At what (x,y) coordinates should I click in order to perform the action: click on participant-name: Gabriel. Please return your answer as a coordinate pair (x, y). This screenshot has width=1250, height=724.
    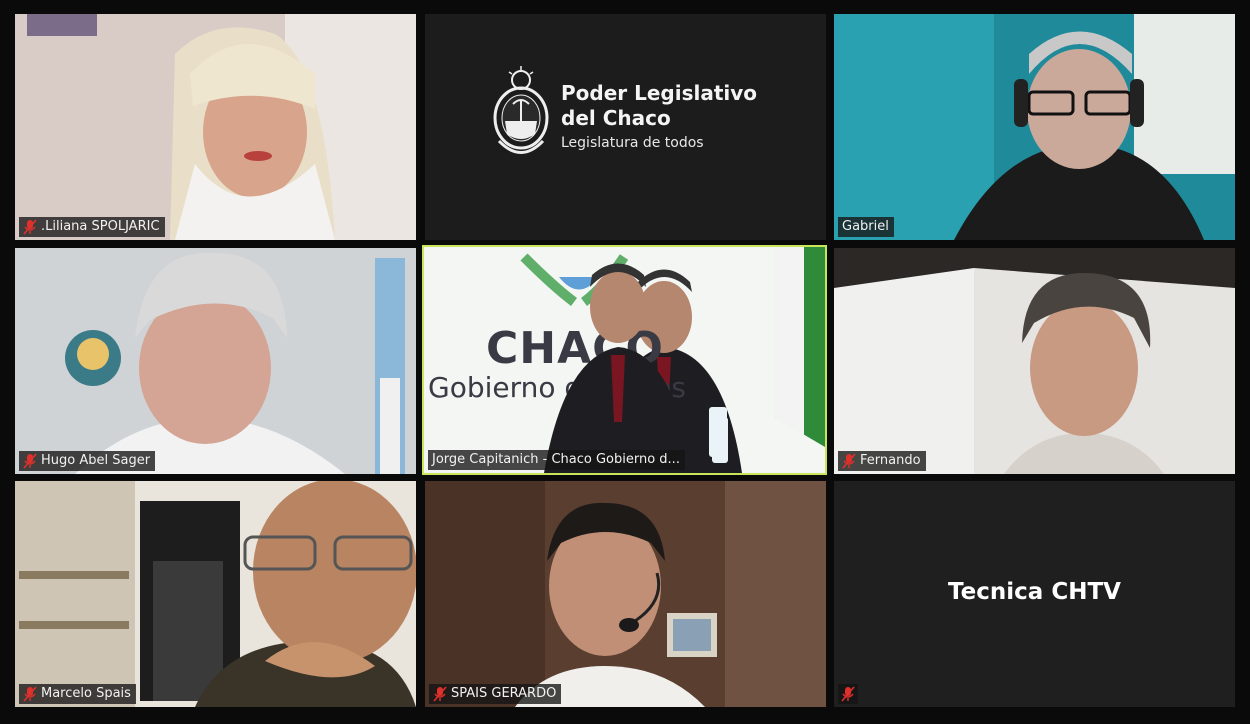
    Looking at the image, I should click on (865, 226).